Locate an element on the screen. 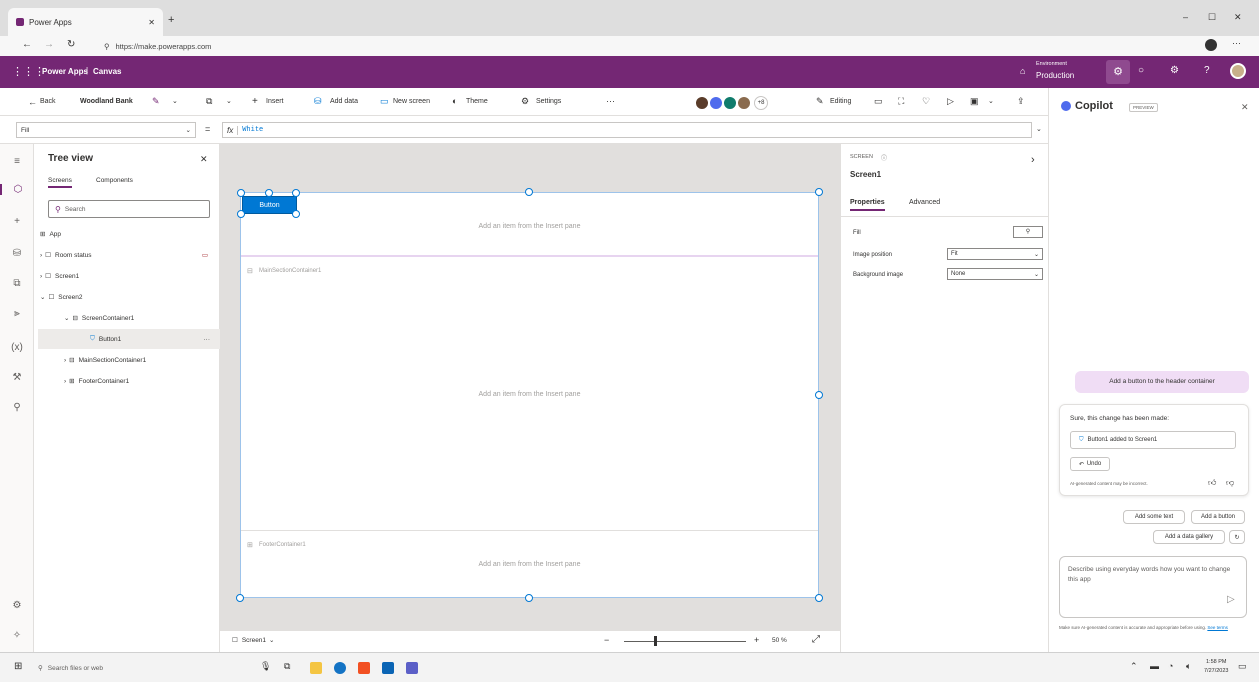 The image size is (1259, 682). chevron-down-icon: ⌄ is located at coordinates (229, 101).